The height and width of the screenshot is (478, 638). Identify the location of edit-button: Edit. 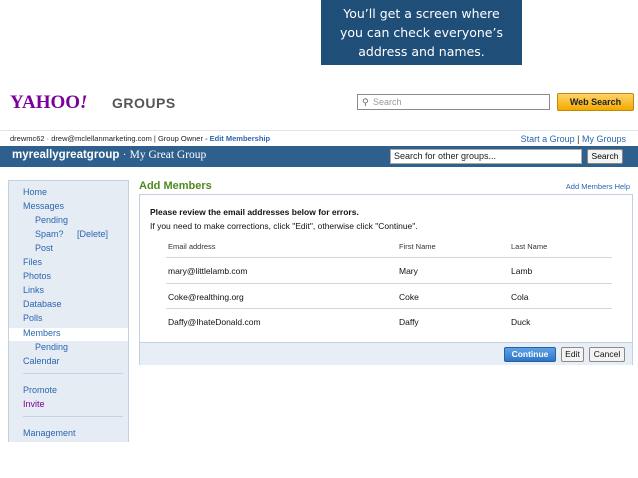
(572, 354).